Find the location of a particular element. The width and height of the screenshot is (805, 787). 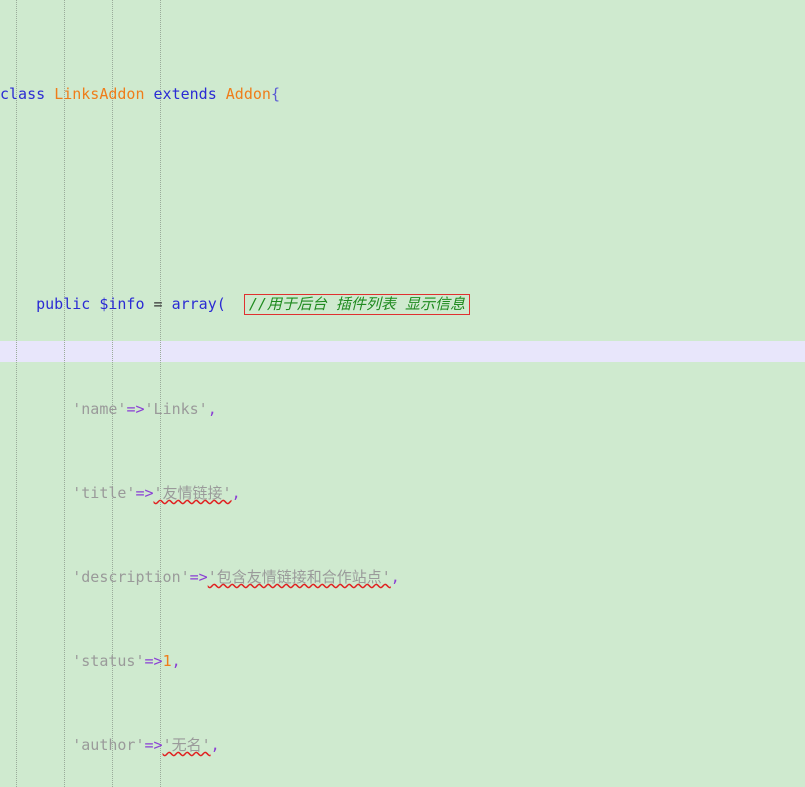

array-keyword: array( is located at coordinates (198, 304).